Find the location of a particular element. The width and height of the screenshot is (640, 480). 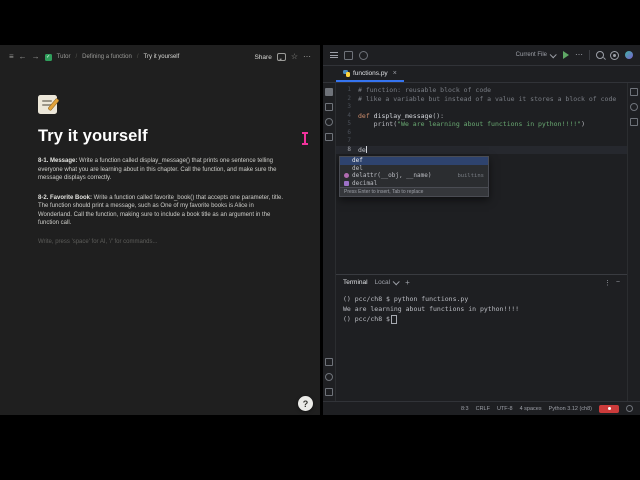

function-icon is located at coordinates (346, 176).